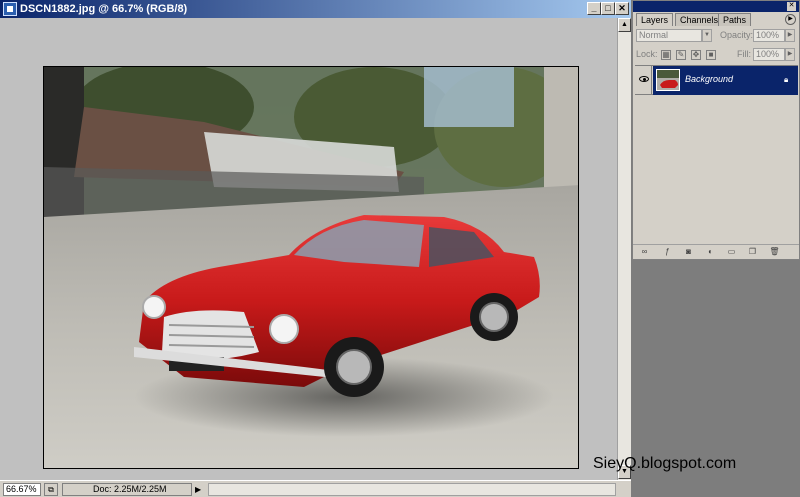 The height and width of the screenshot is (497, 800). What do you see at coordinates (735, 19) in the screenshot?
I see `tab-paths: Paths` at bounding box center [735, 19].